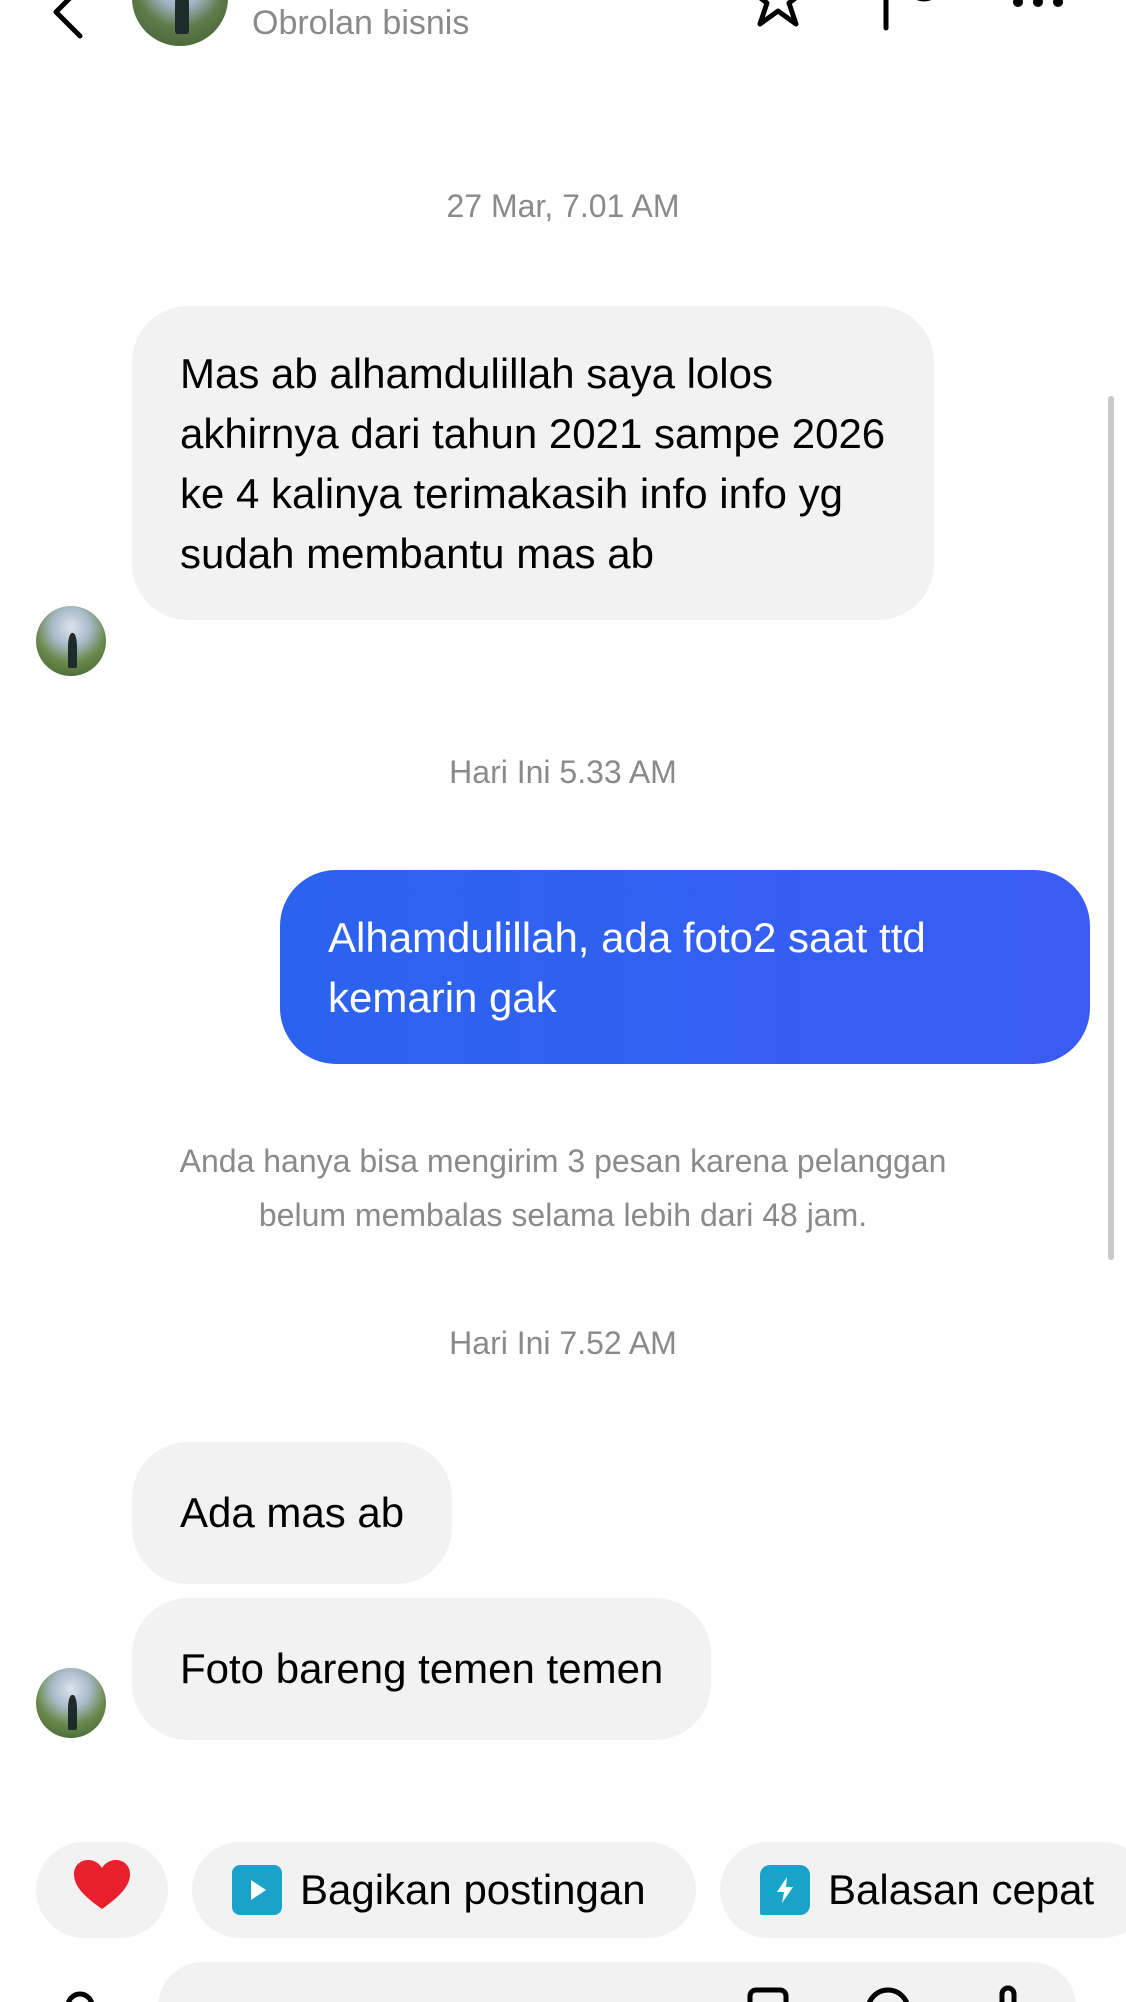  What do you see at coordinates (961, 1889) in the screenshot?
I see `quick-reply-label: Balasan cepat` at bounding box center [961, 1889].